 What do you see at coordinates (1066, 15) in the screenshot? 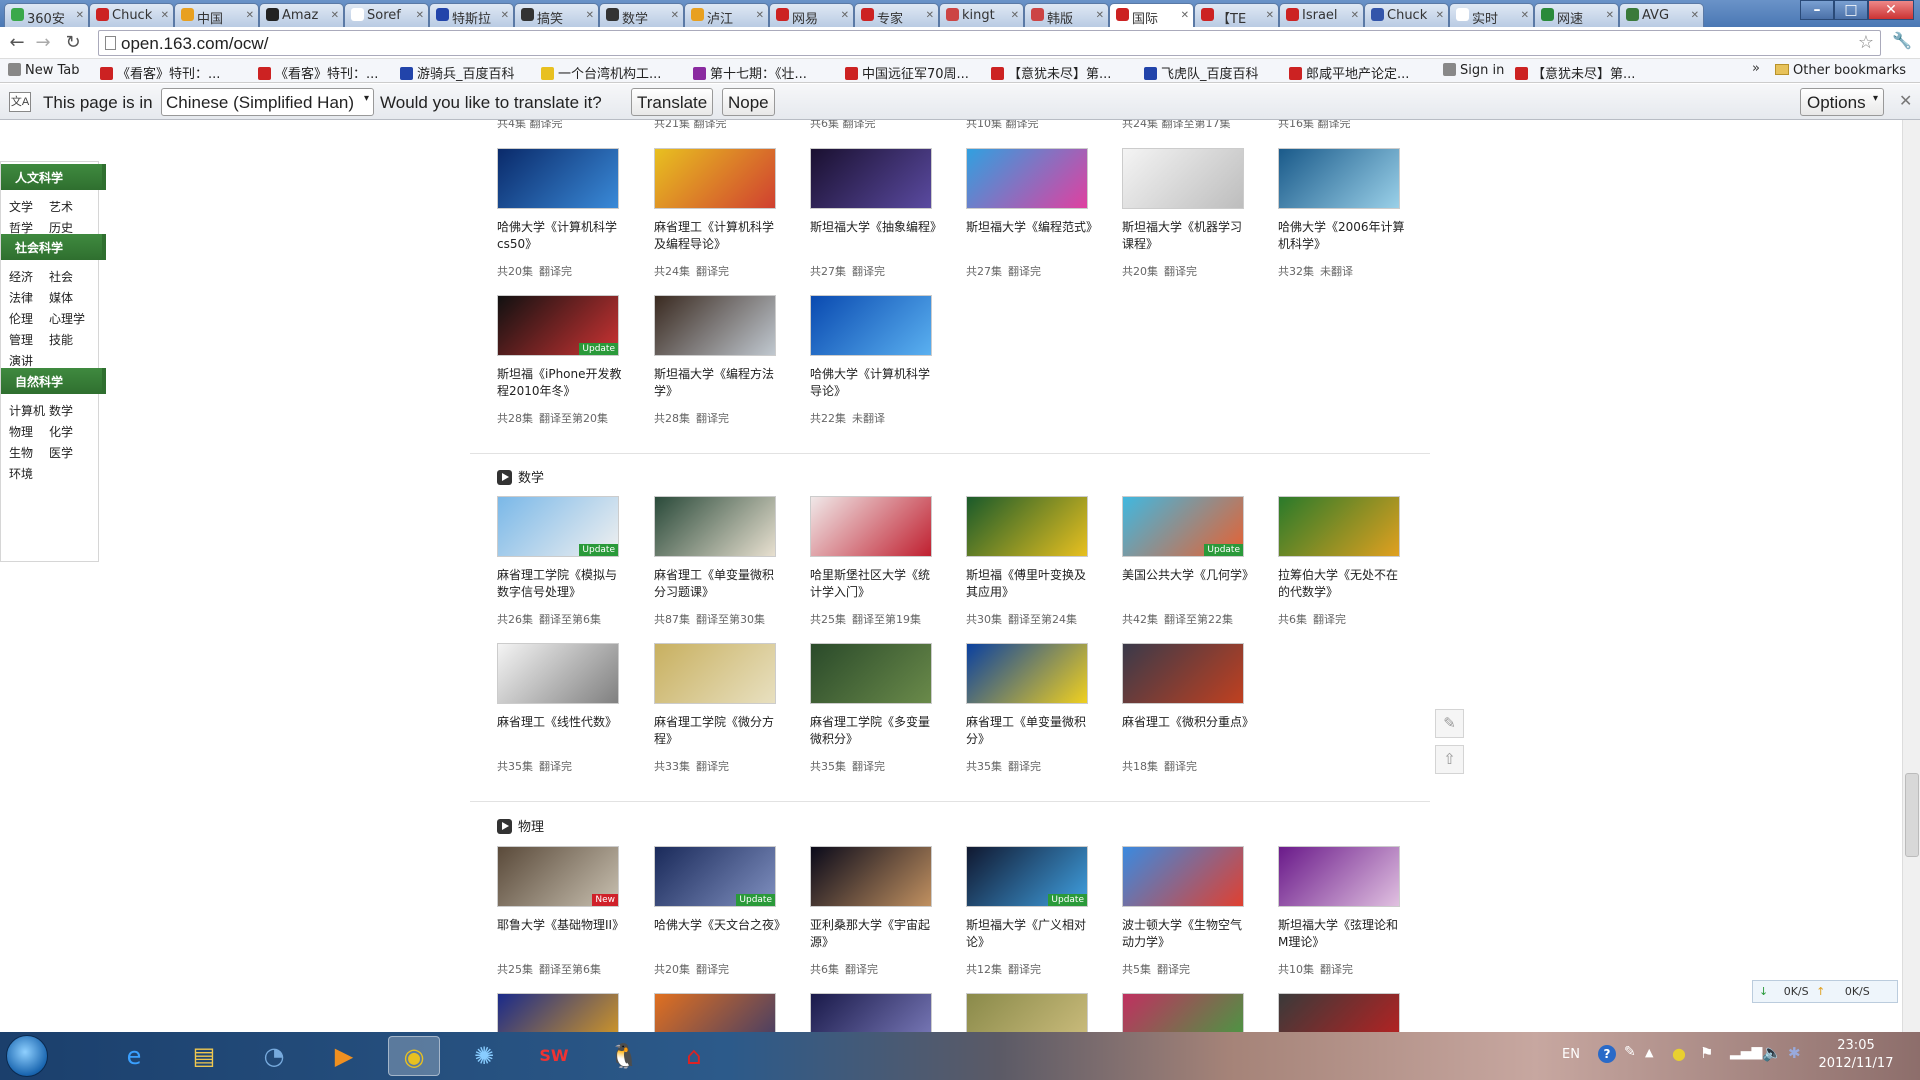
I see `tab-12: 韩版 ✕` at bounding box center [1066, 15].